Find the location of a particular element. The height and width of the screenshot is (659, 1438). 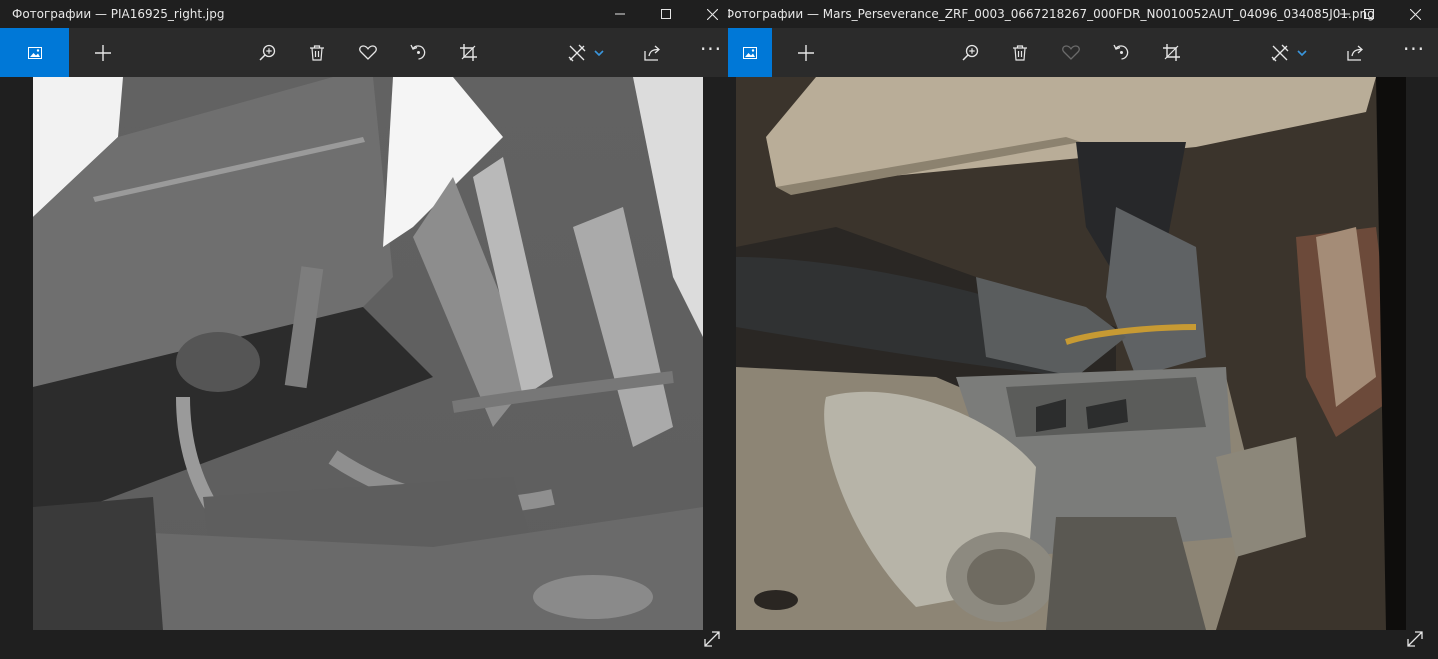

close-button is located at coordinates (1415, 14).